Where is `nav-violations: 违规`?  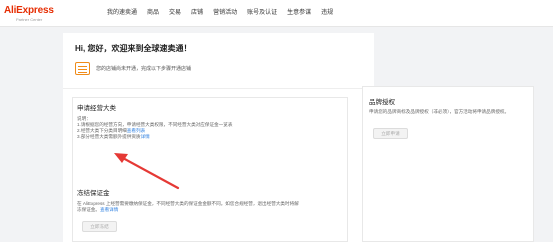
nav-violations: 违规 is located at coordinates (327, 14).